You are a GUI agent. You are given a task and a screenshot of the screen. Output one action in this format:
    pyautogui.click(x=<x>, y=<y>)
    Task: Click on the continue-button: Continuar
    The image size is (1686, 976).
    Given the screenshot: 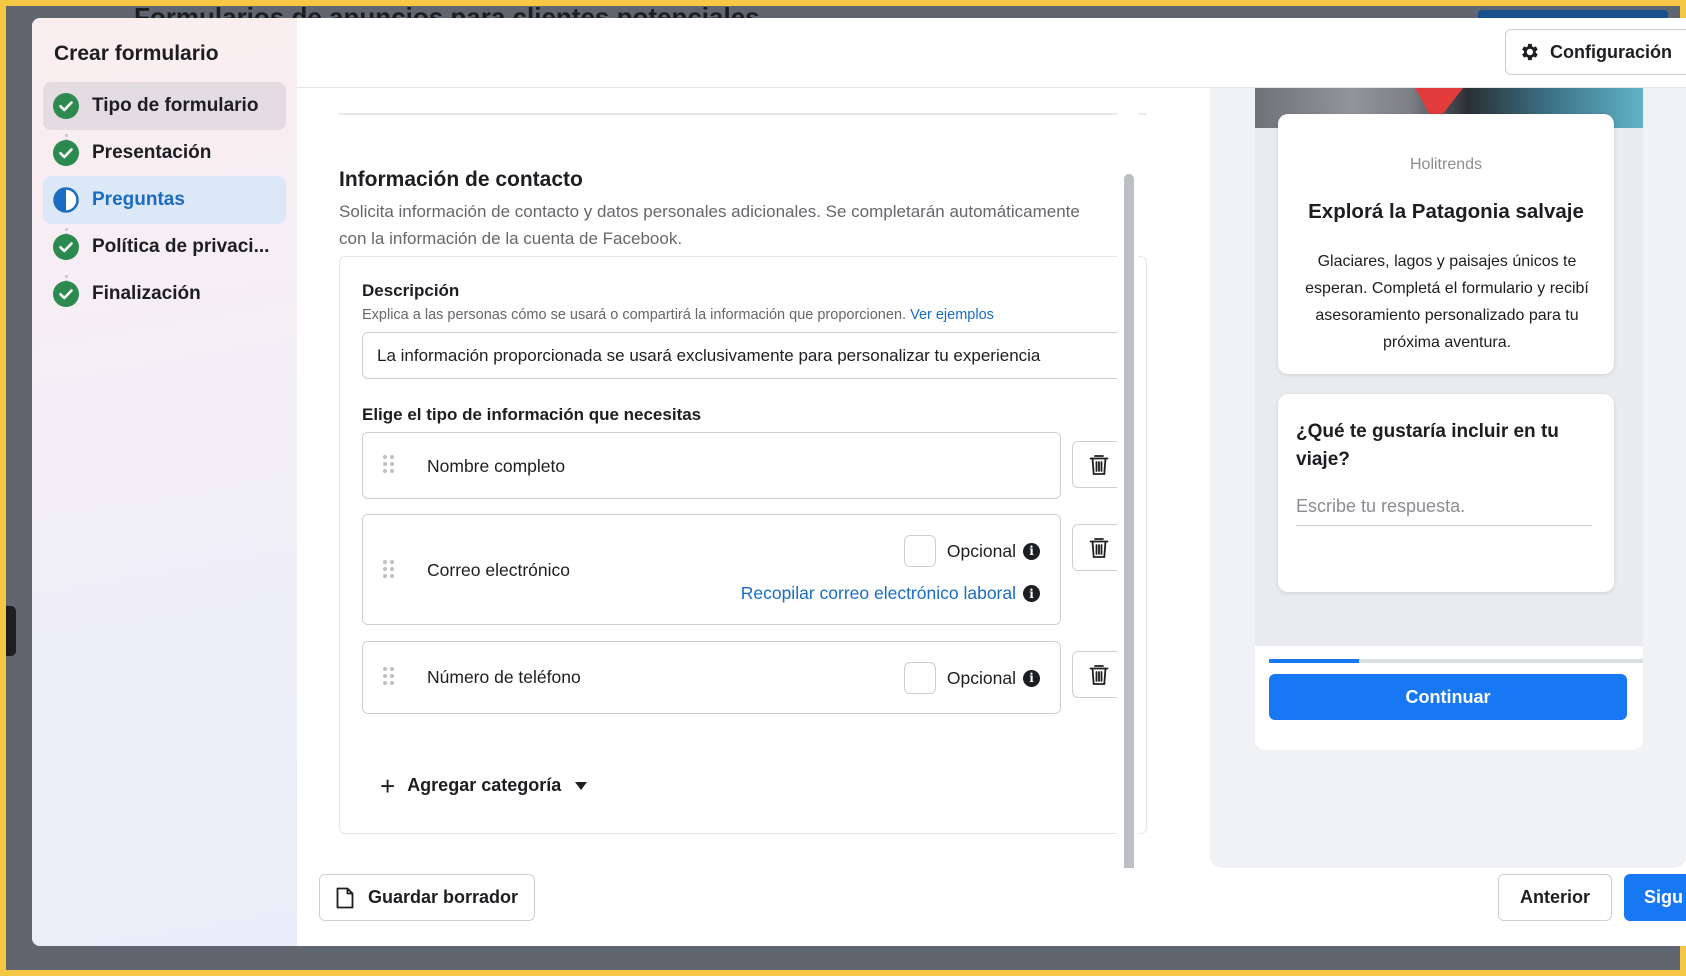 What is the action you would take?
    pyautogui.click(x=1448, y=697)
    